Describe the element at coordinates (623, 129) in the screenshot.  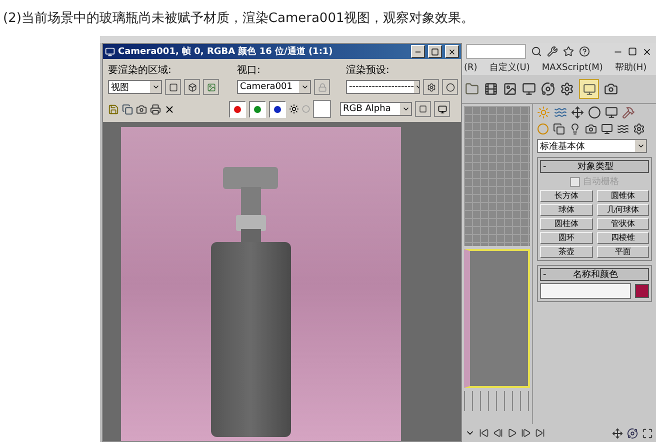
I see `space-warps-icon` at that location.